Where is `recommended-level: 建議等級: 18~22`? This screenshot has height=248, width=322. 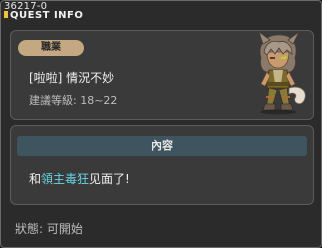 recommended-level: 建議等級: 18~22 is located at coordinates (73, 100).